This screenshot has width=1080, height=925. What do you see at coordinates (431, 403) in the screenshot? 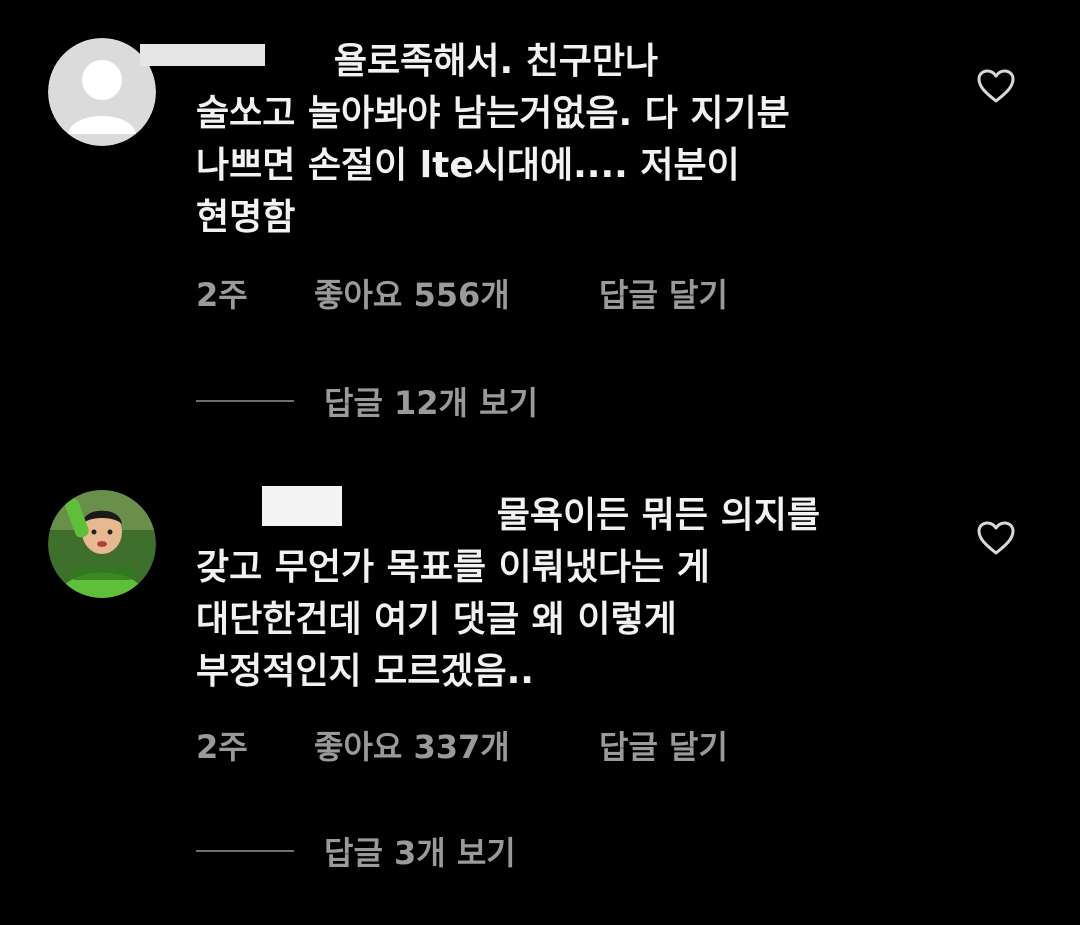
I see `view-replies-label: 답글 12개 보기` at bounding box center [431, 403].